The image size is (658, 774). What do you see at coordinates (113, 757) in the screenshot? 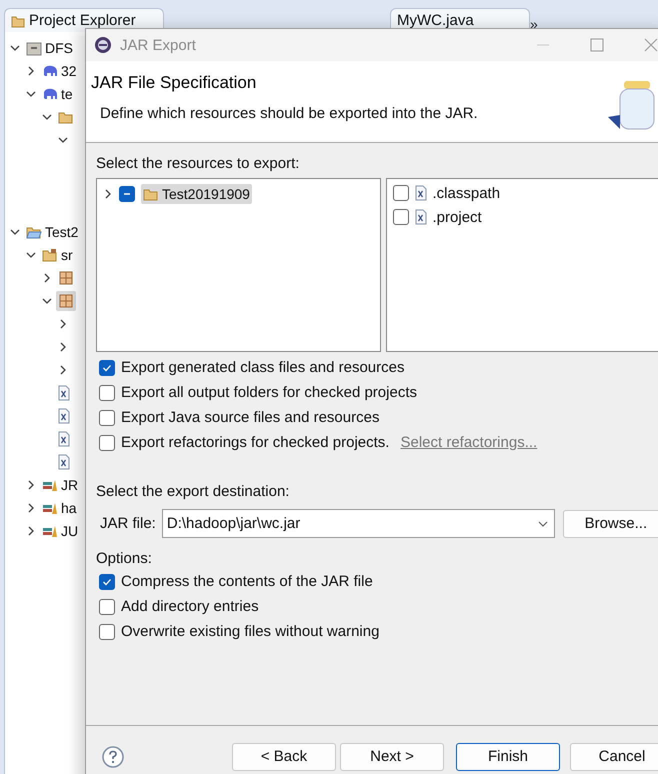
I see `help-icon` at bounding box center [113, 757].